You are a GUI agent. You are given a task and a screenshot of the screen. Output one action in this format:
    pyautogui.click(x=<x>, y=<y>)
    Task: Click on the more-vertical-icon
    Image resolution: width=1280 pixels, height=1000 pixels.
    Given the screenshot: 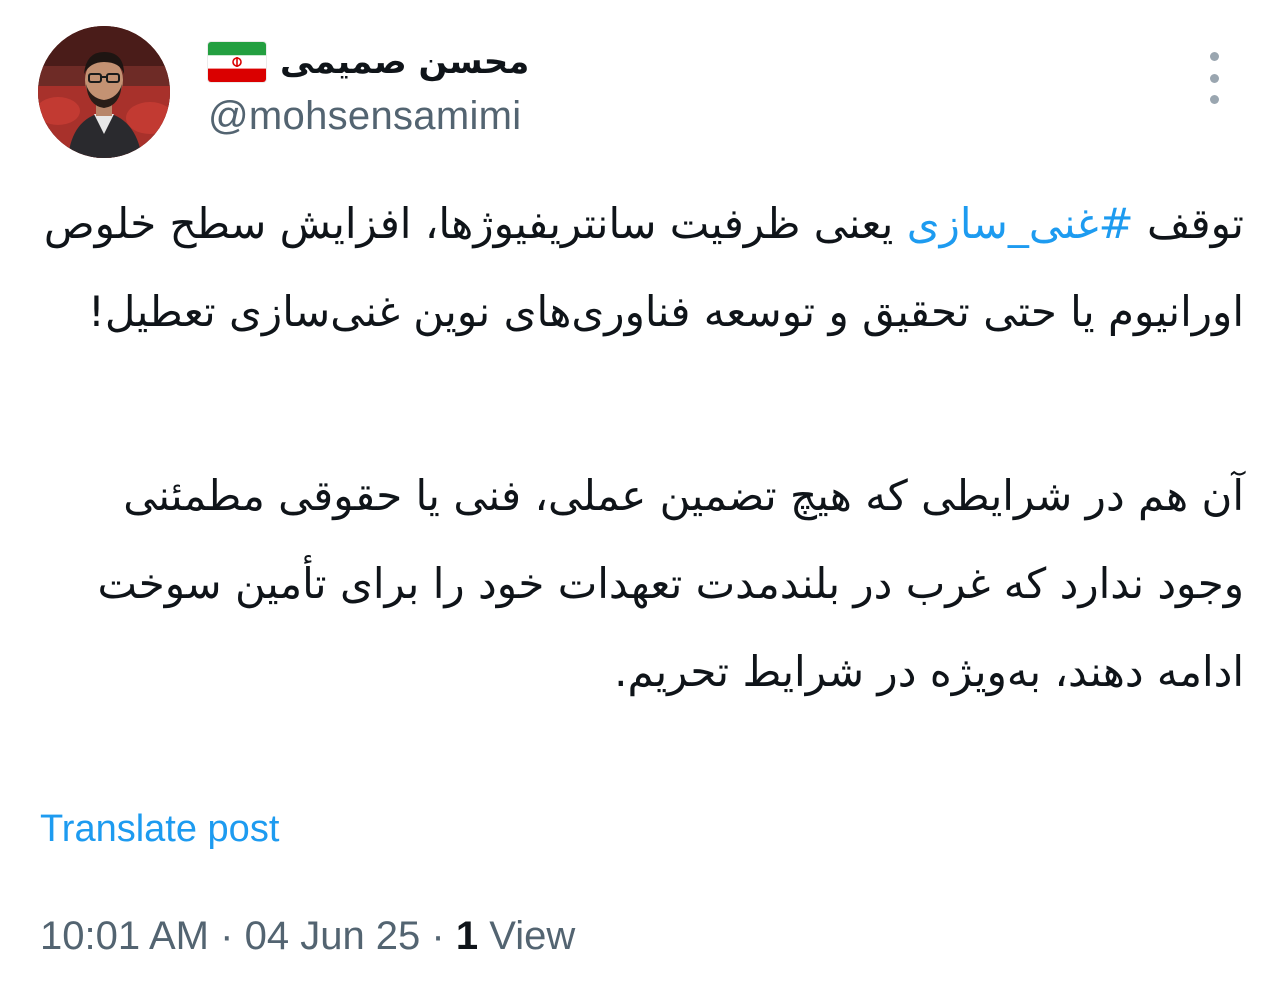 What is the action you would take?
    pyautogui.click(x=1214, y=78)
    